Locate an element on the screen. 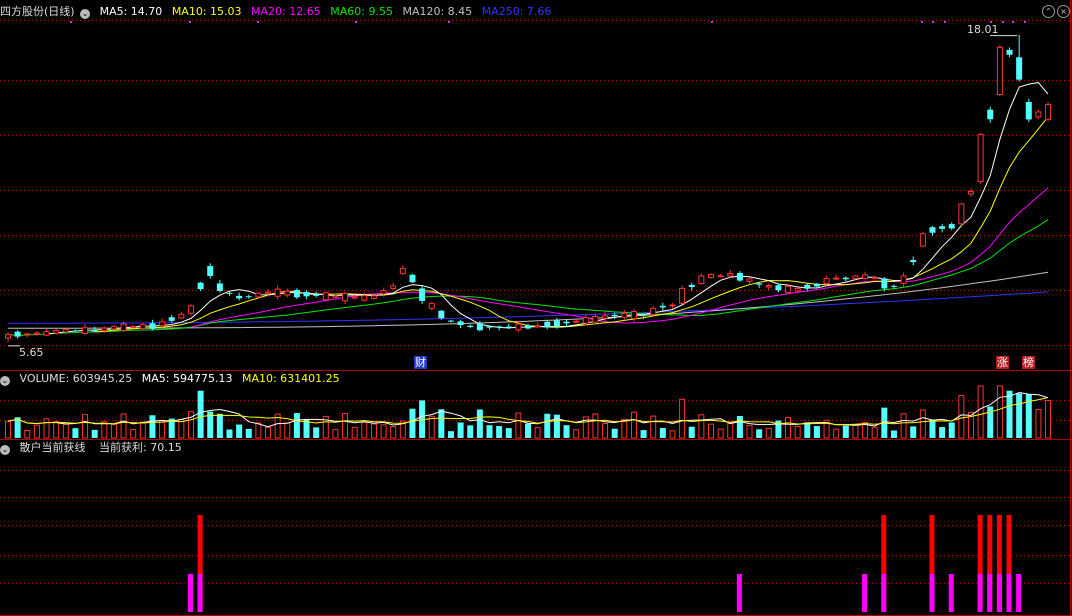 The height and width of the screenshot is (616, 1072). main-title: 四方股份(日线) is located at coordinates (37, 11).